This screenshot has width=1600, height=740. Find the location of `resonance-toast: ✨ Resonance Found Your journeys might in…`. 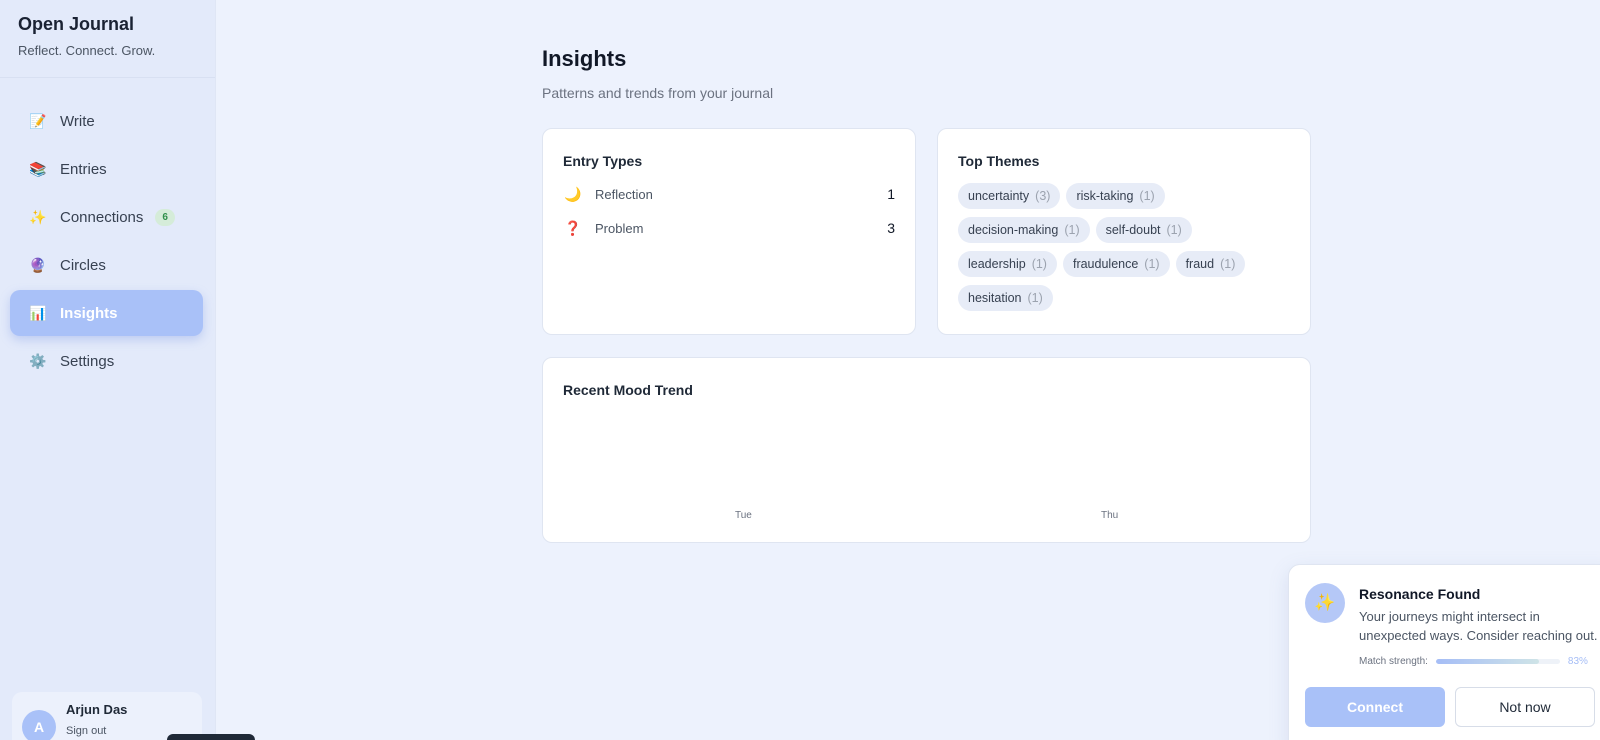

resonance-toast: ✨ Resonance Found Your journeys might in… is located at coordinates (1444, 652).